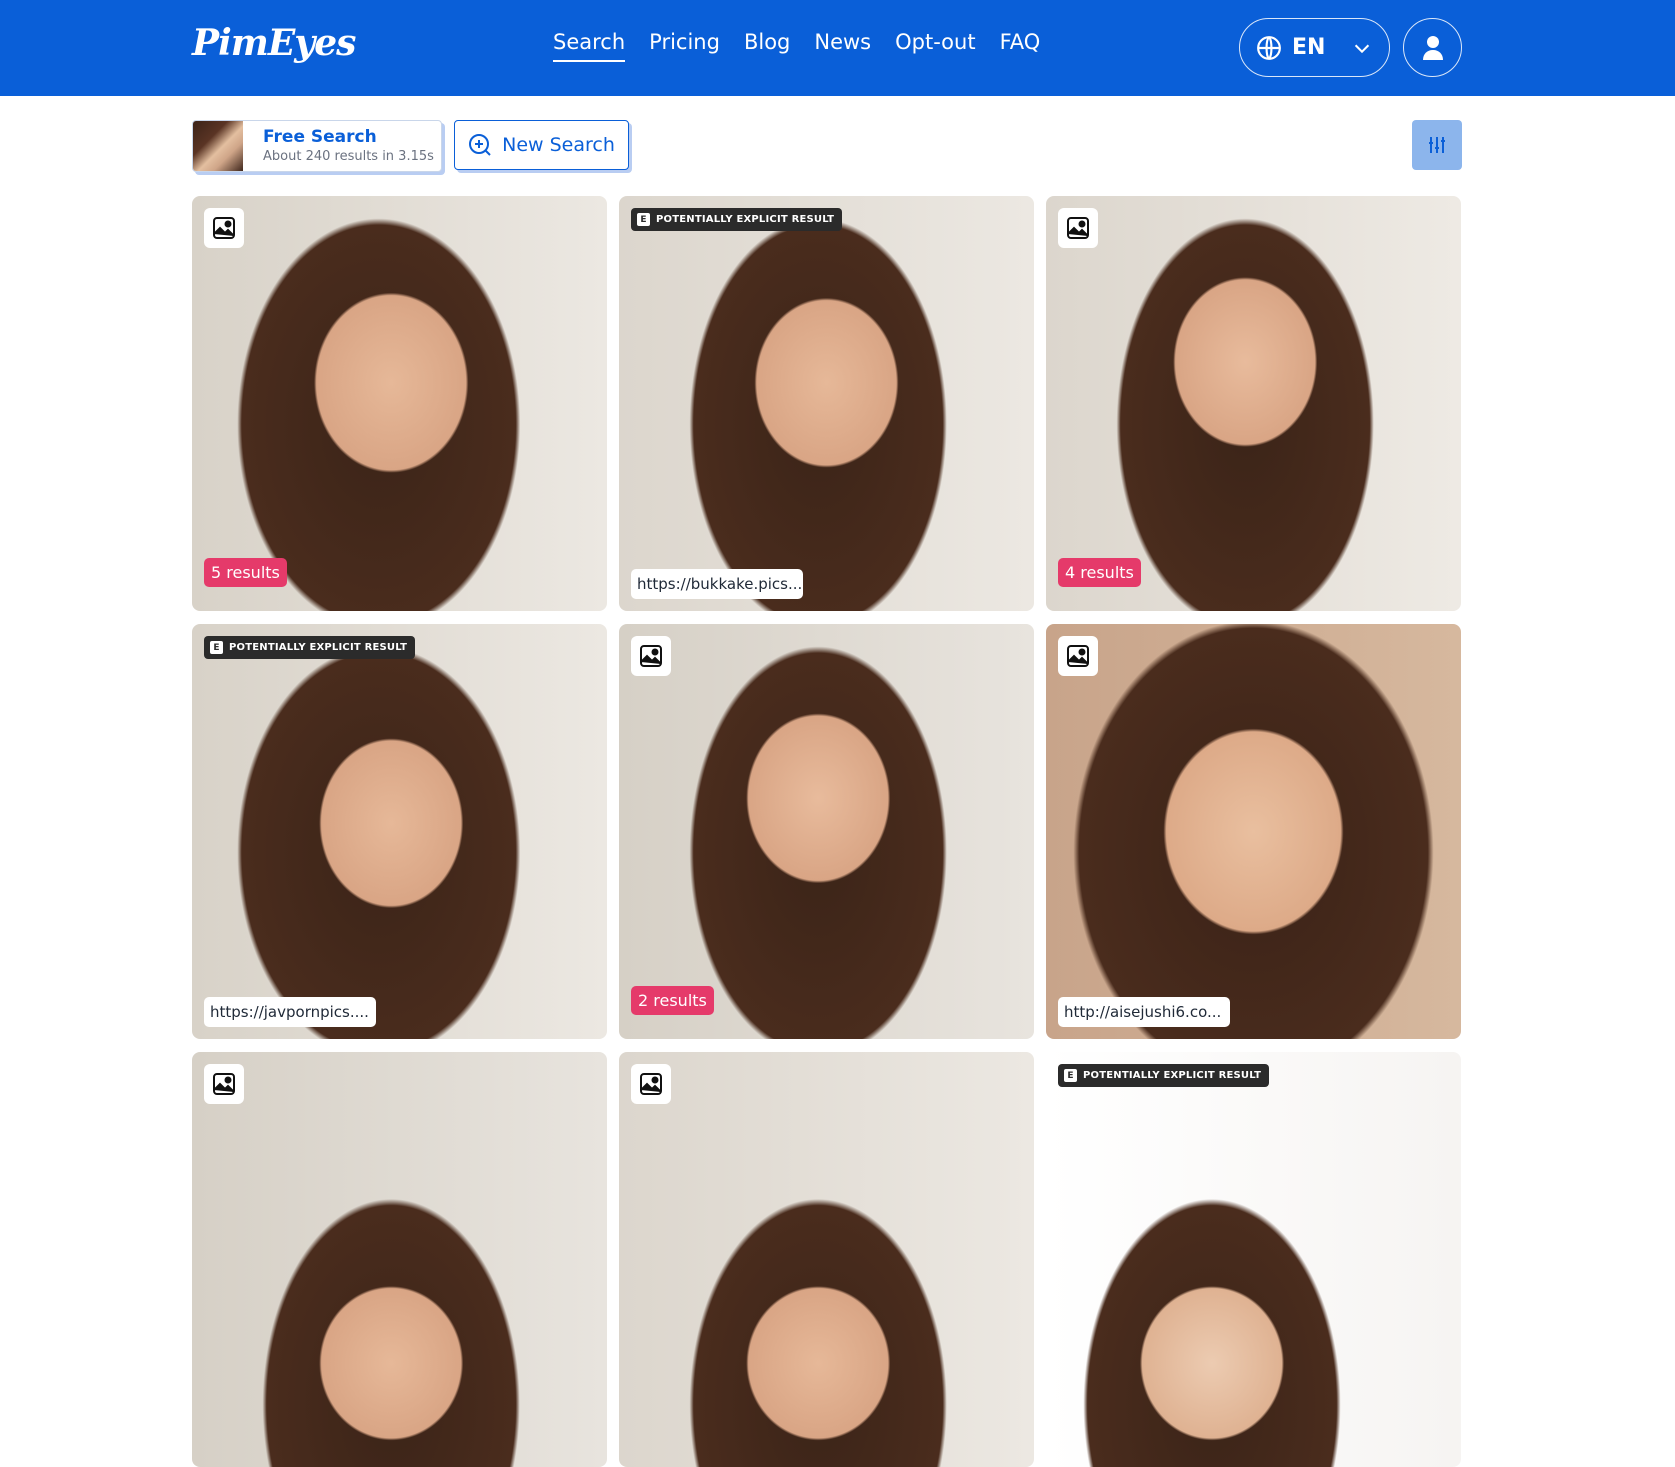 The height and width of the screenshot is (1467, 1675). Describe the element at coordinates (348, 157) in the screenshot. I see `results-summary: About 240 results in 3.15s` at that location.